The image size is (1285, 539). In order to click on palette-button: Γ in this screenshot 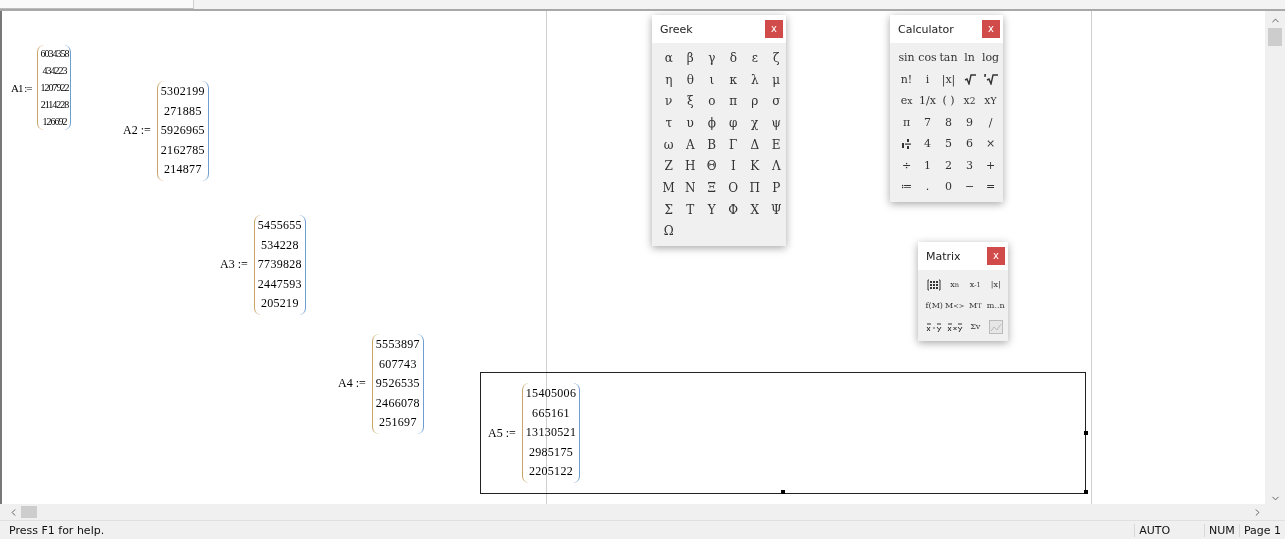, I will do `click(733, 144)`.